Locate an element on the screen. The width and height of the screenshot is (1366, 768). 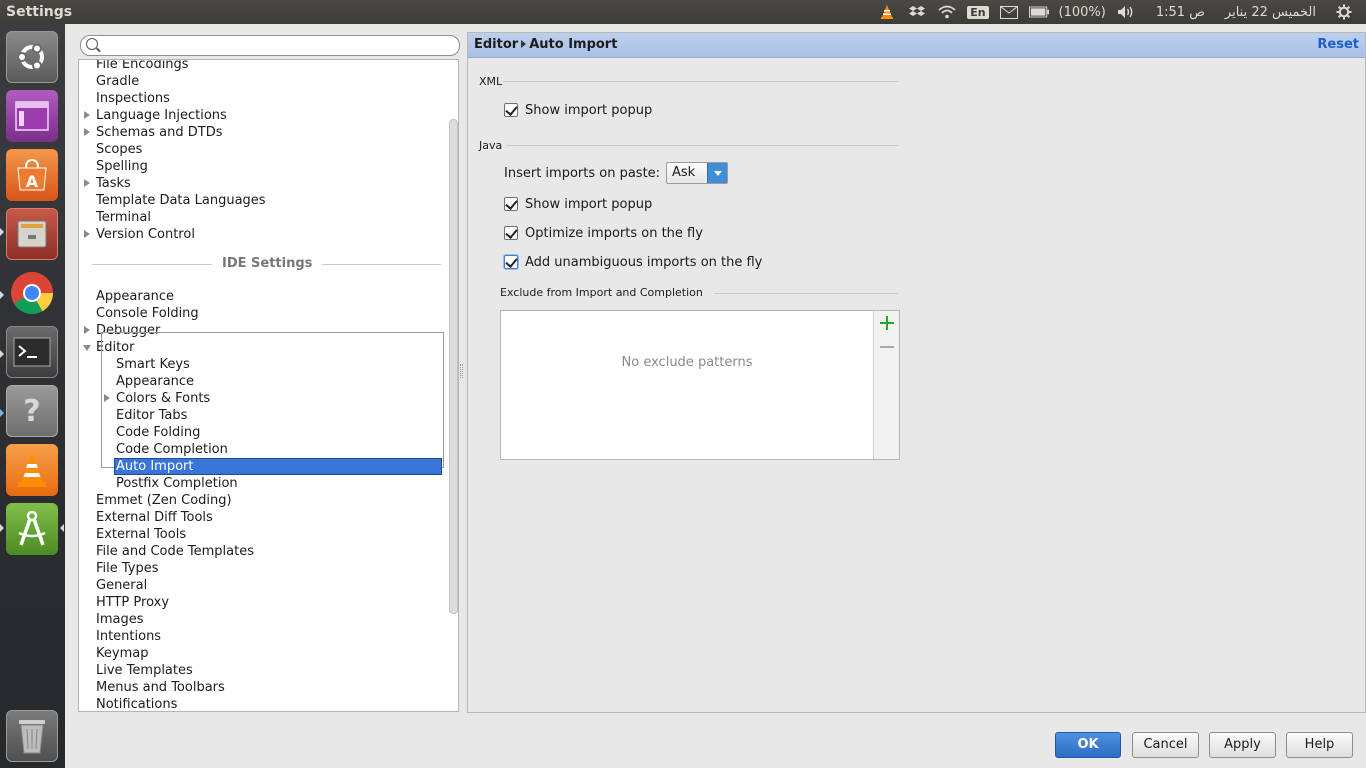
help-button: Help is located at coordinates (1319, 745).